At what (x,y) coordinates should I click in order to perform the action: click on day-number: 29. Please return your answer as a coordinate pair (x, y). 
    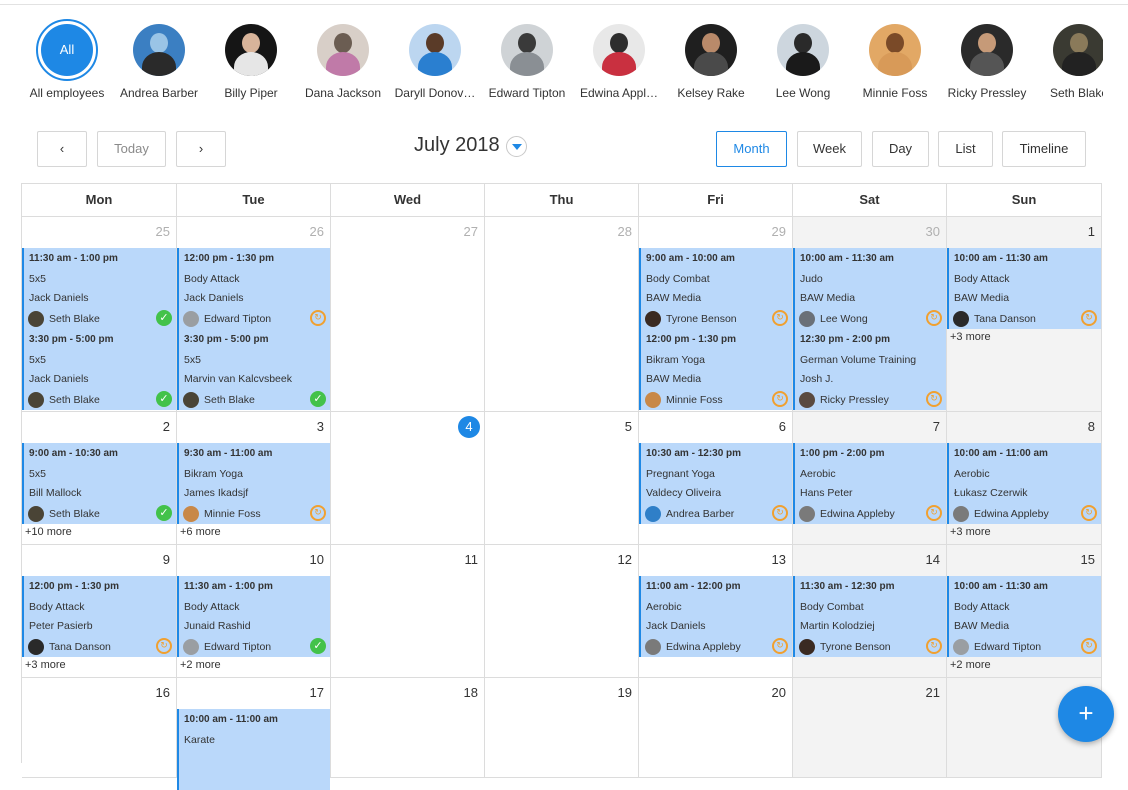
    Looking at the image, I should click on (779, 231).